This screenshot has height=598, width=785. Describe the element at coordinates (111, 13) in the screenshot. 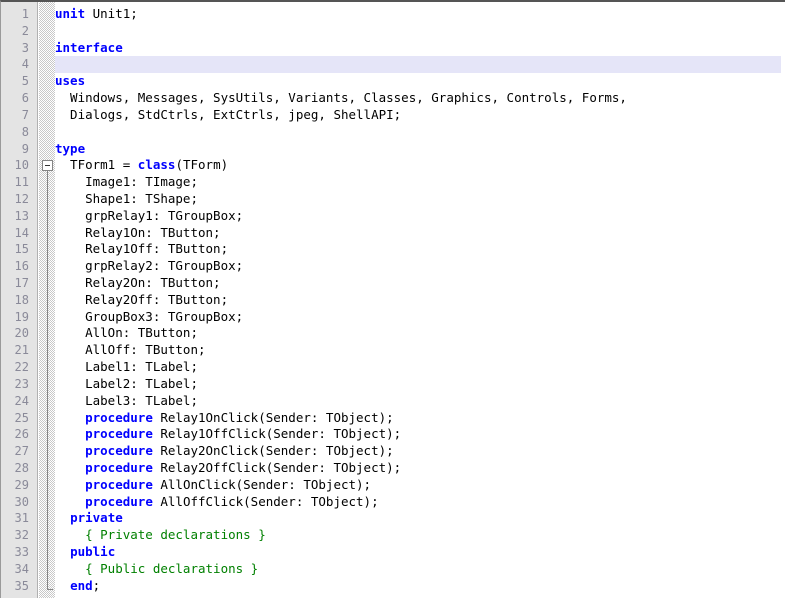

I see `code-token: Unit1;` at that location.